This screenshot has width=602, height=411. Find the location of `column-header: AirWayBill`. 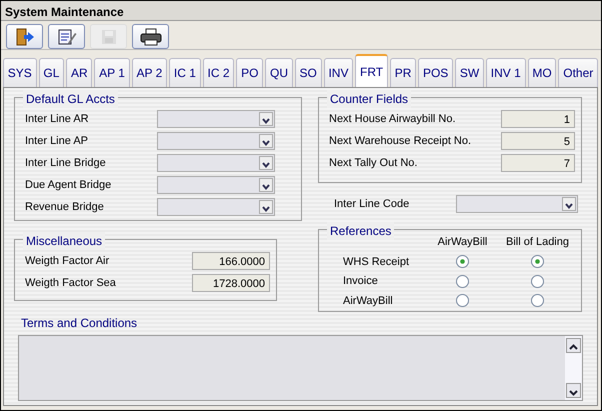

column-header: AirWayBill is located at coordinates (463, 242).